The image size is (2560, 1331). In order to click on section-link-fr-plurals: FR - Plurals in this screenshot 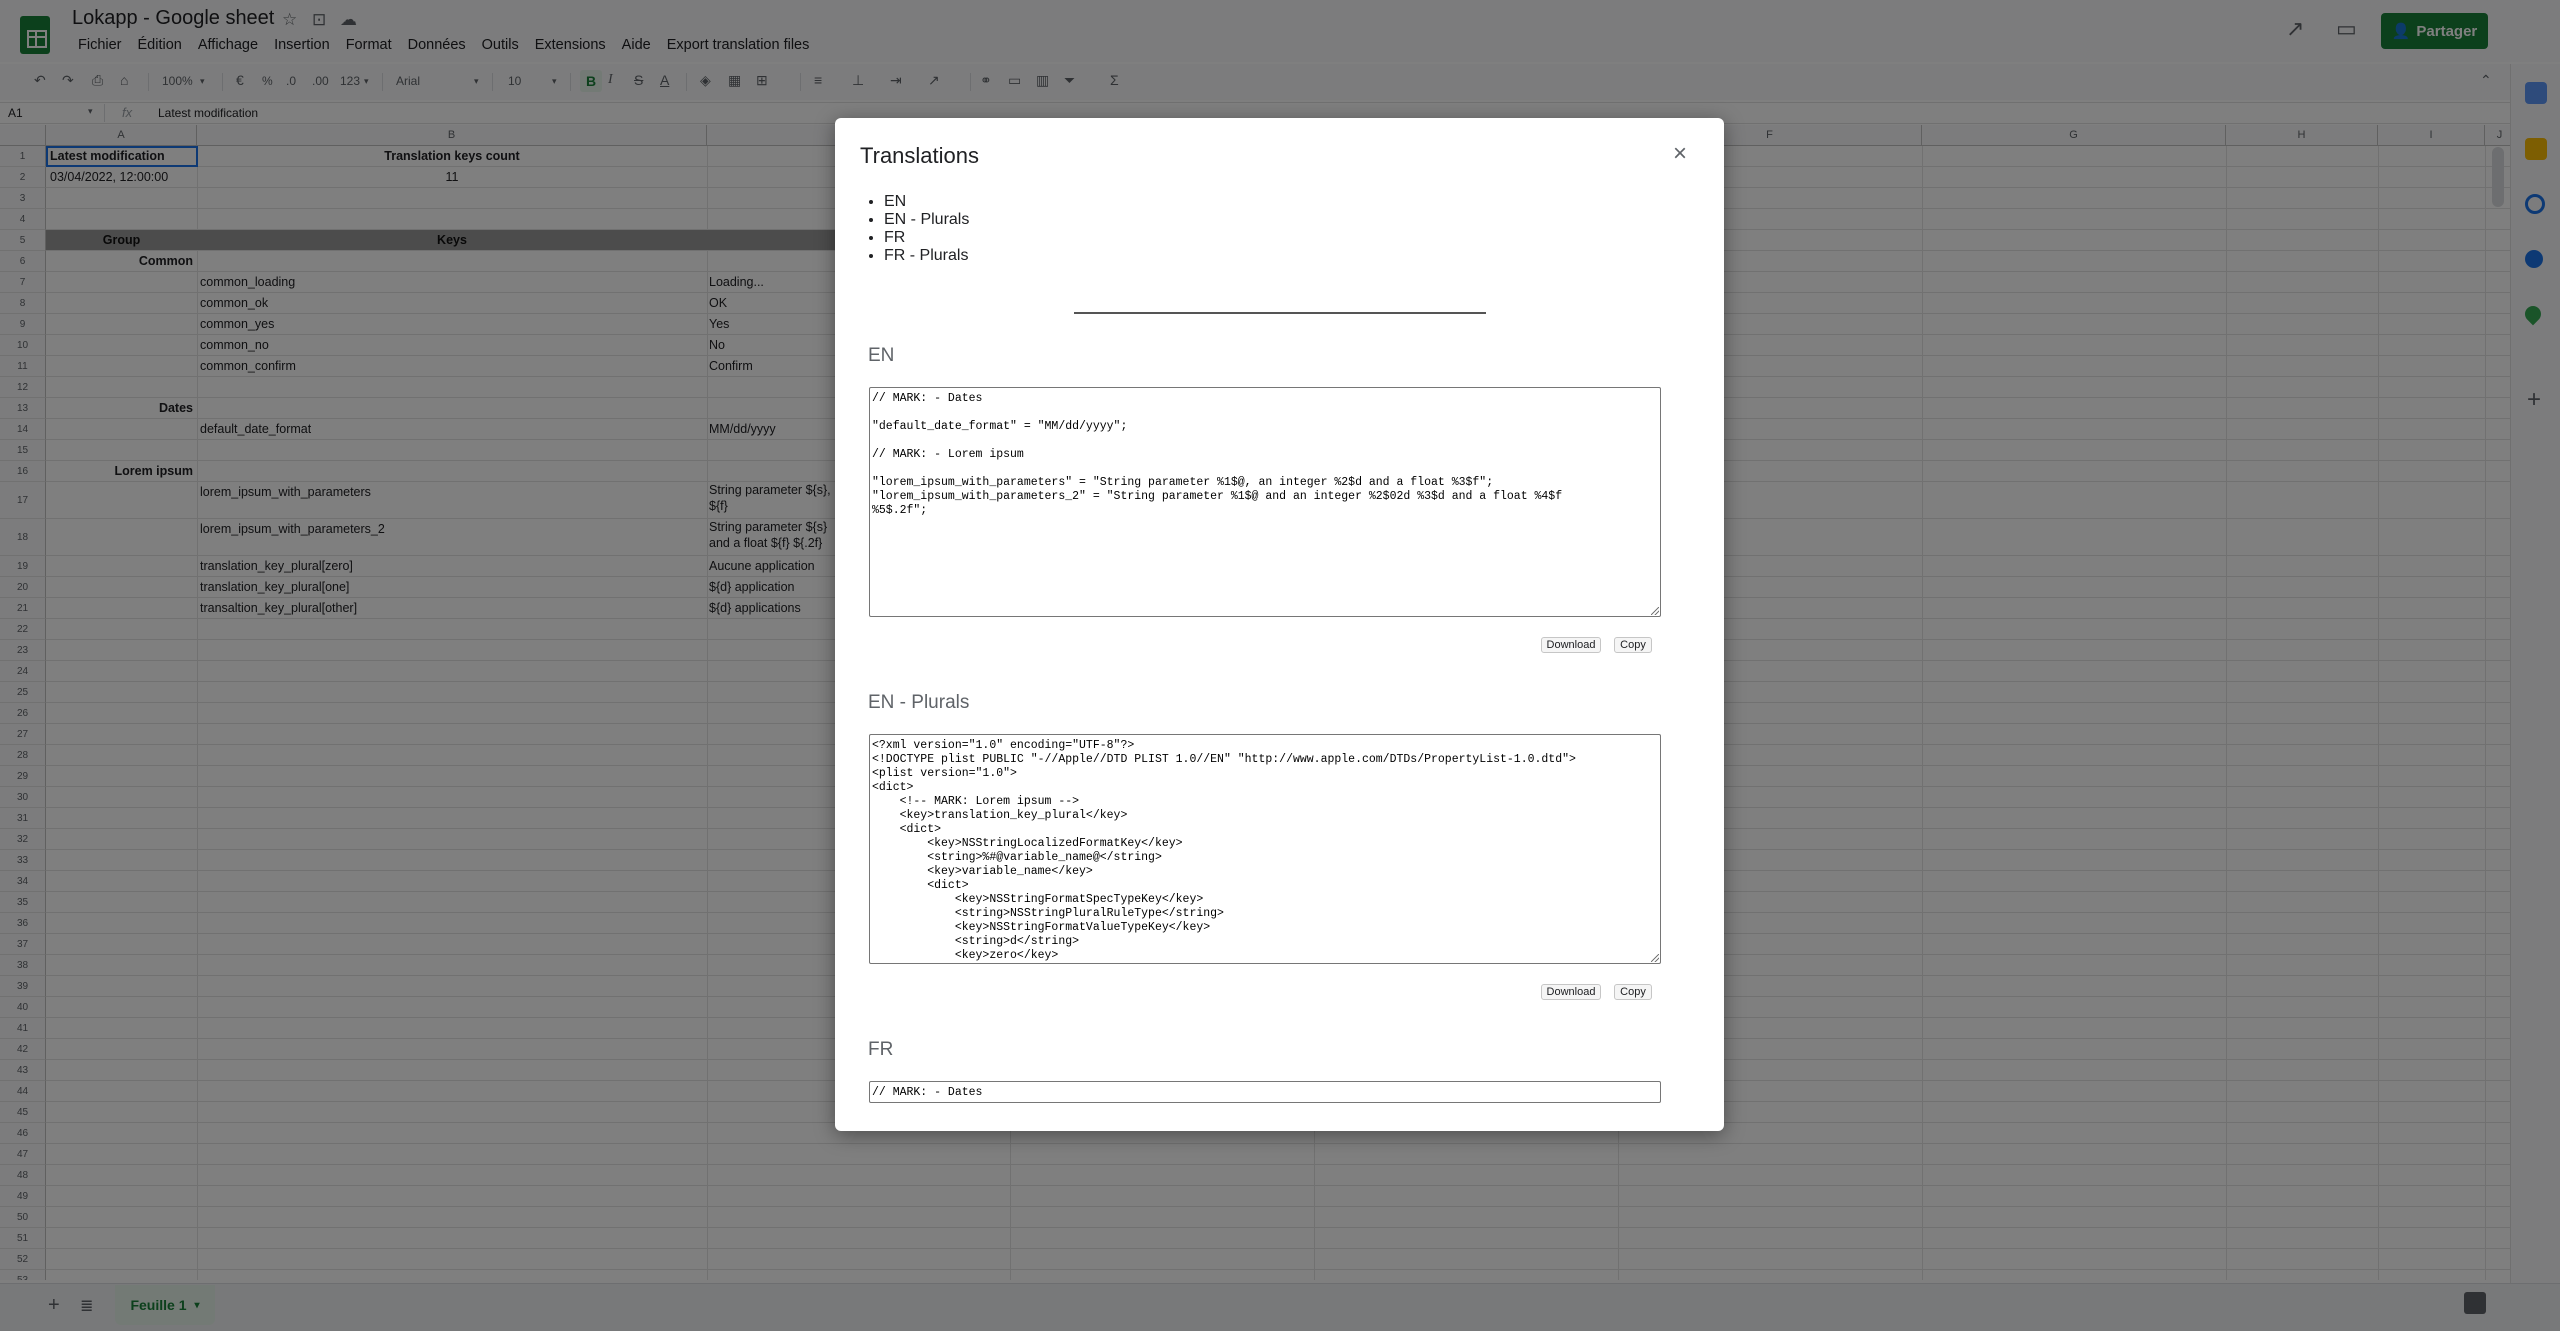, I will do `click(926, 256)`.